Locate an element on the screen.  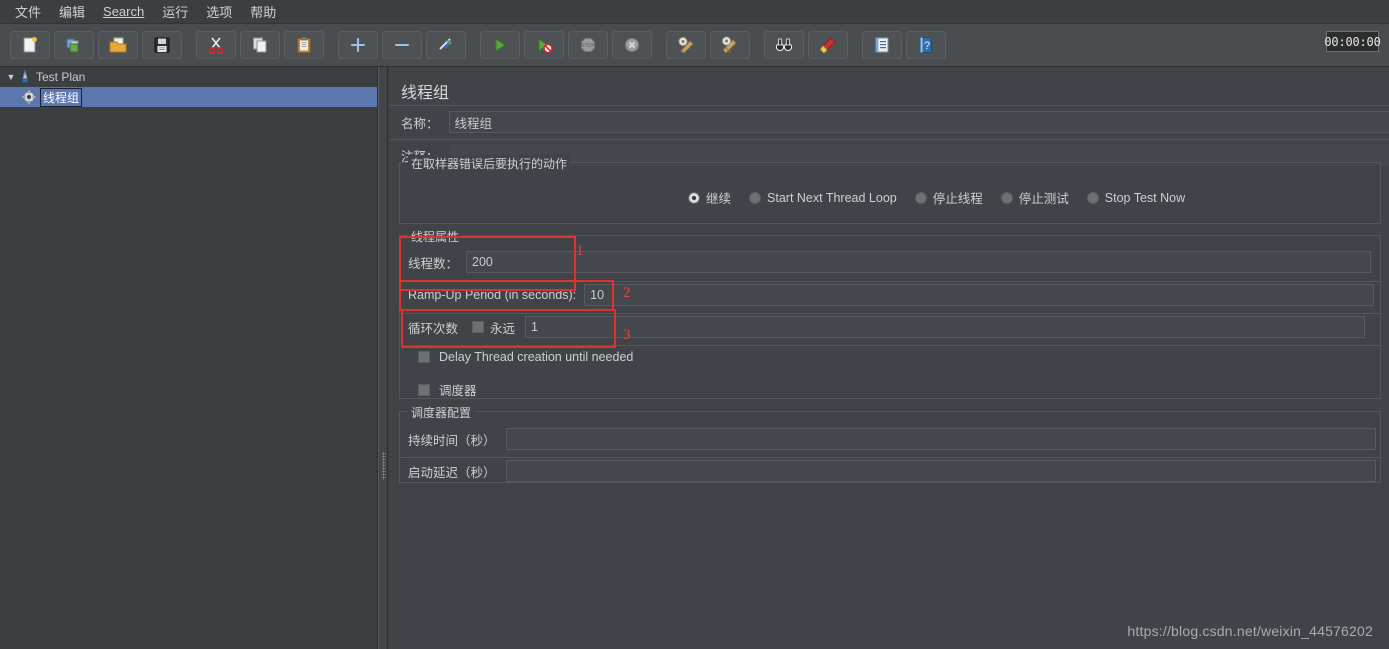
start-button is located at coordinates (500, 45).